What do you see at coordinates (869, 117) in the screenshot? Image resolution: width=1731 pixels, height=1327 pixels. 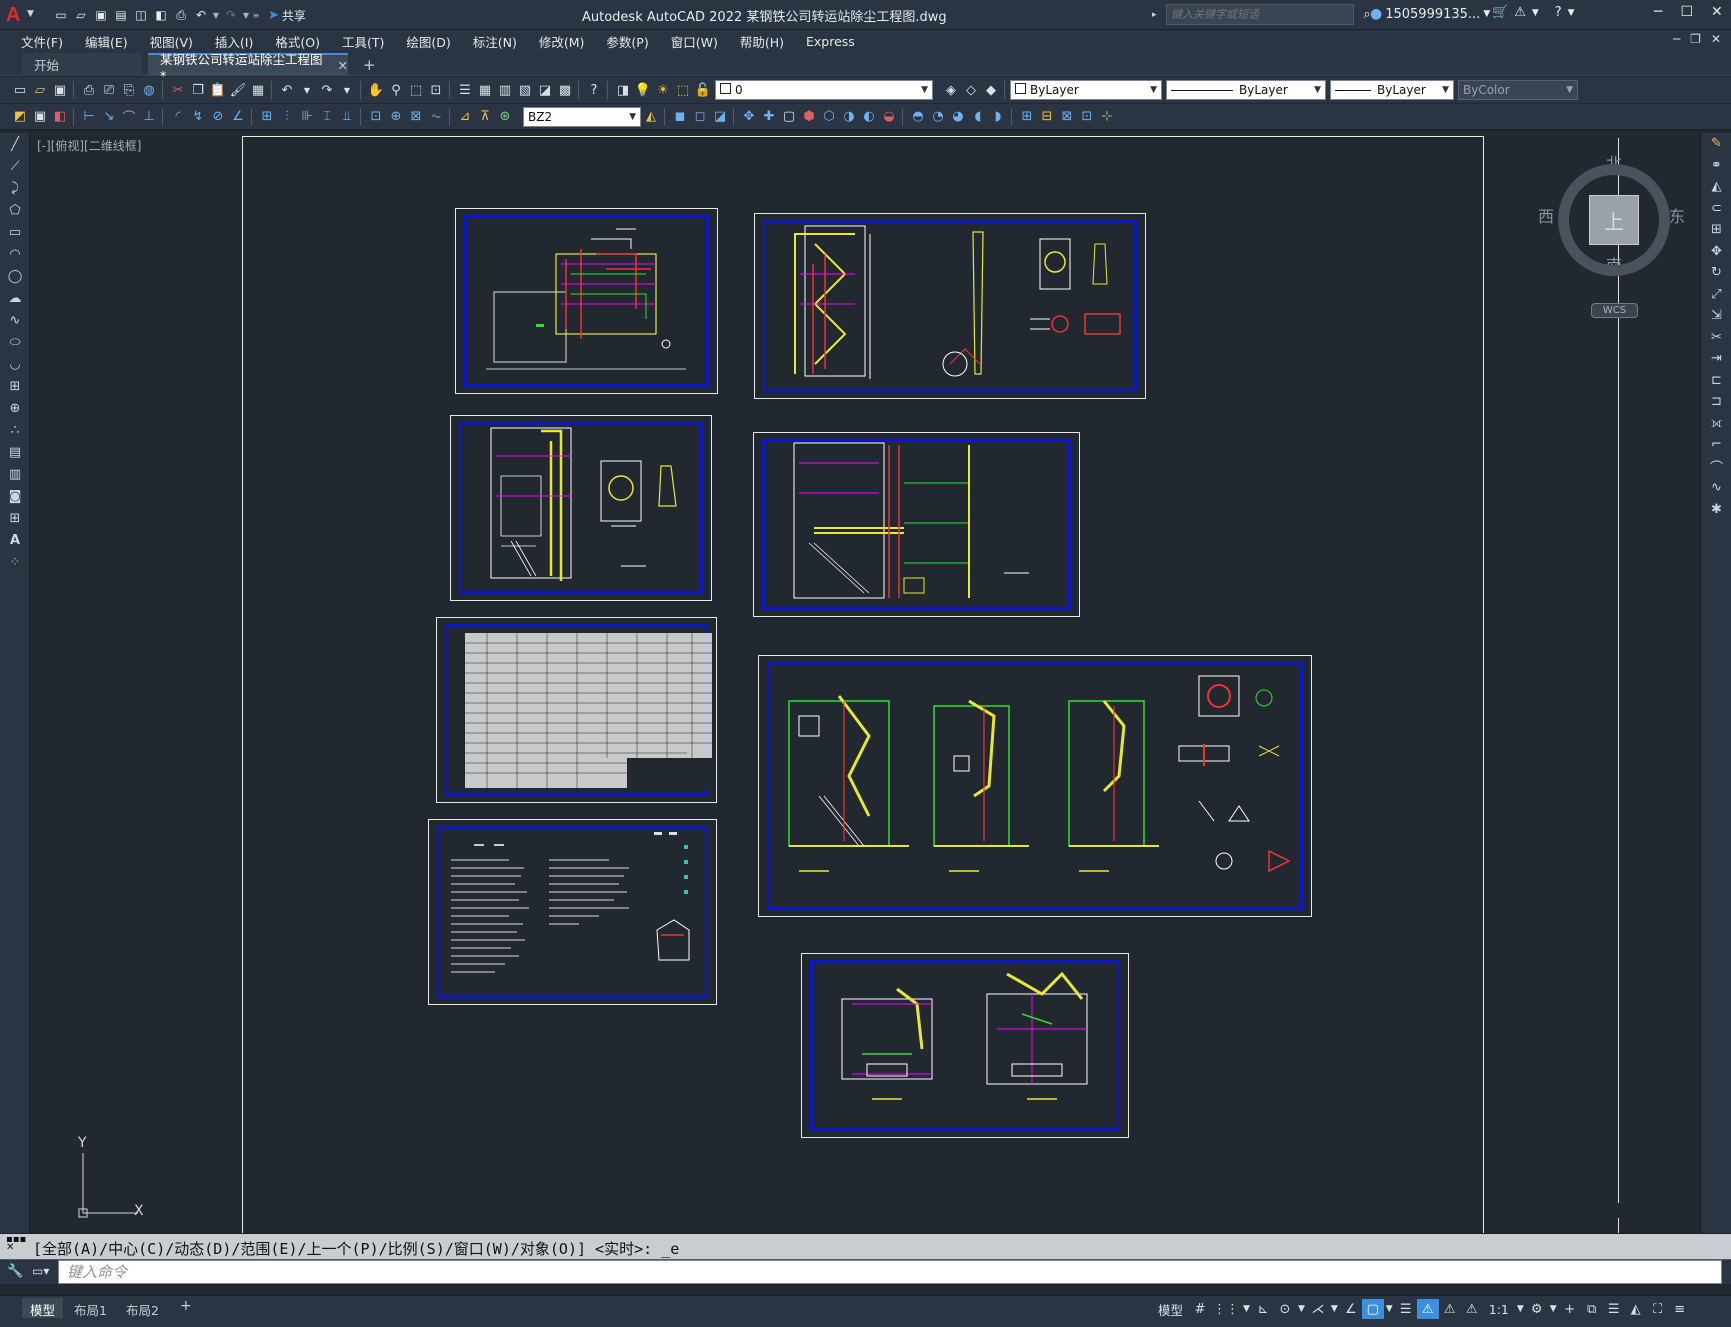 I see `group-select-icon: ◐` at bounding box center [869, 117].